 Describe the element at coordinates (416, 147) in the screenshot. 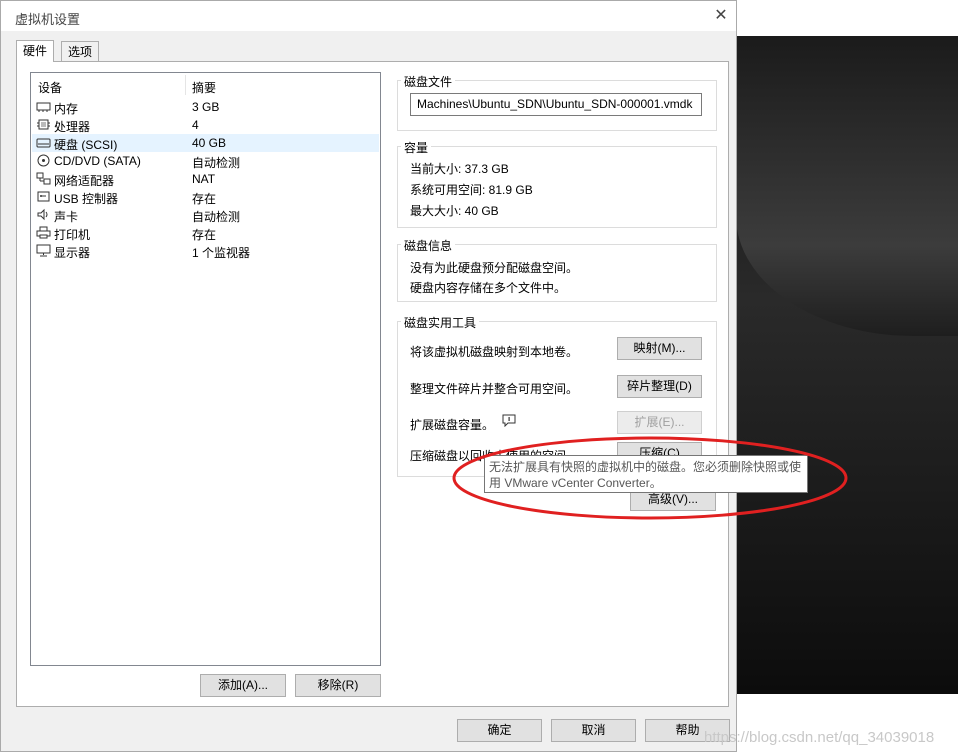

I see `capacity-title: 容量` at that location.